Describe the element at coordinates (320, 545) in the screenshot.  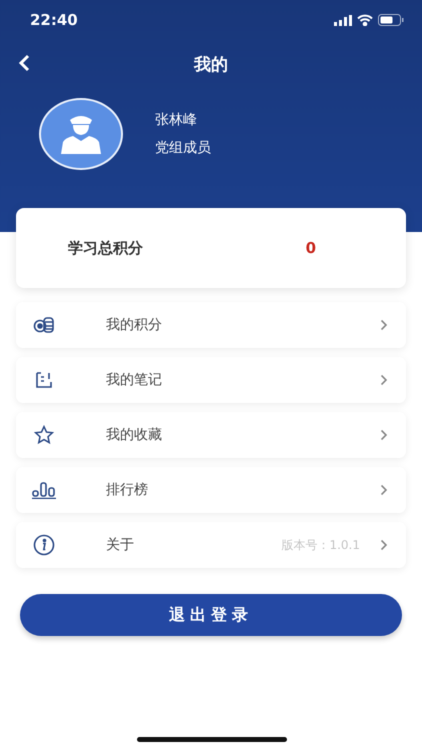
I see `version-text: 版本号：1.0.1` at that location.